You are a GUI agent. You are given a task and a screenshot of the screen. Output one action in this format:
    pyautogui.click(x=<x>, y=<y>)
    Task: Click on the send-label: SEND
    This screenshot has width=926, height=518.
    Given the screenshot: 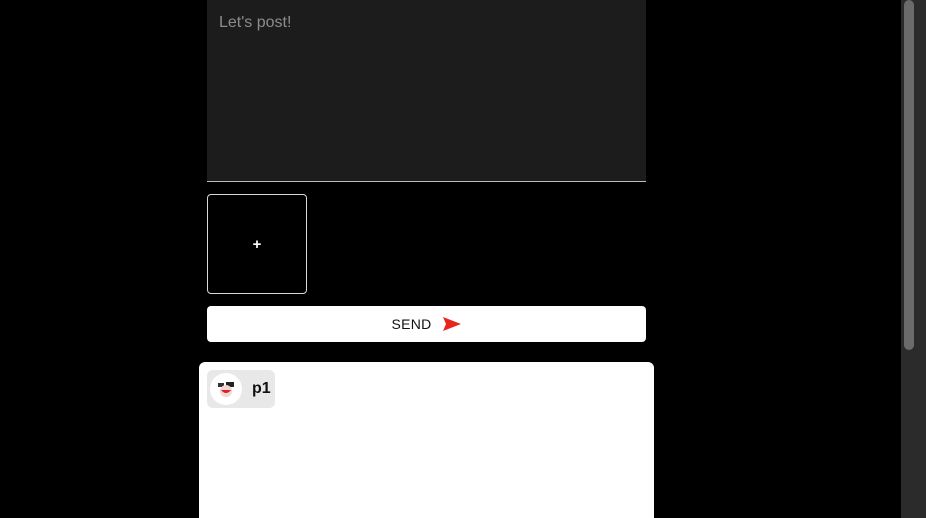 What is the action you would take?
    pyautogui.click(x=411, y=324)
    